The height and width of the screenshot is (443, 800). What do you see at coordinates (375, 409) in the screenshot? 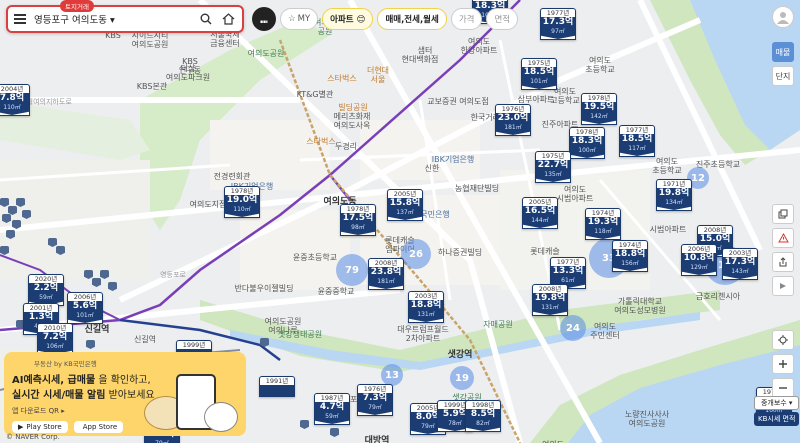
I see `area-value: 79㎡` at bounding box center [375, 409].